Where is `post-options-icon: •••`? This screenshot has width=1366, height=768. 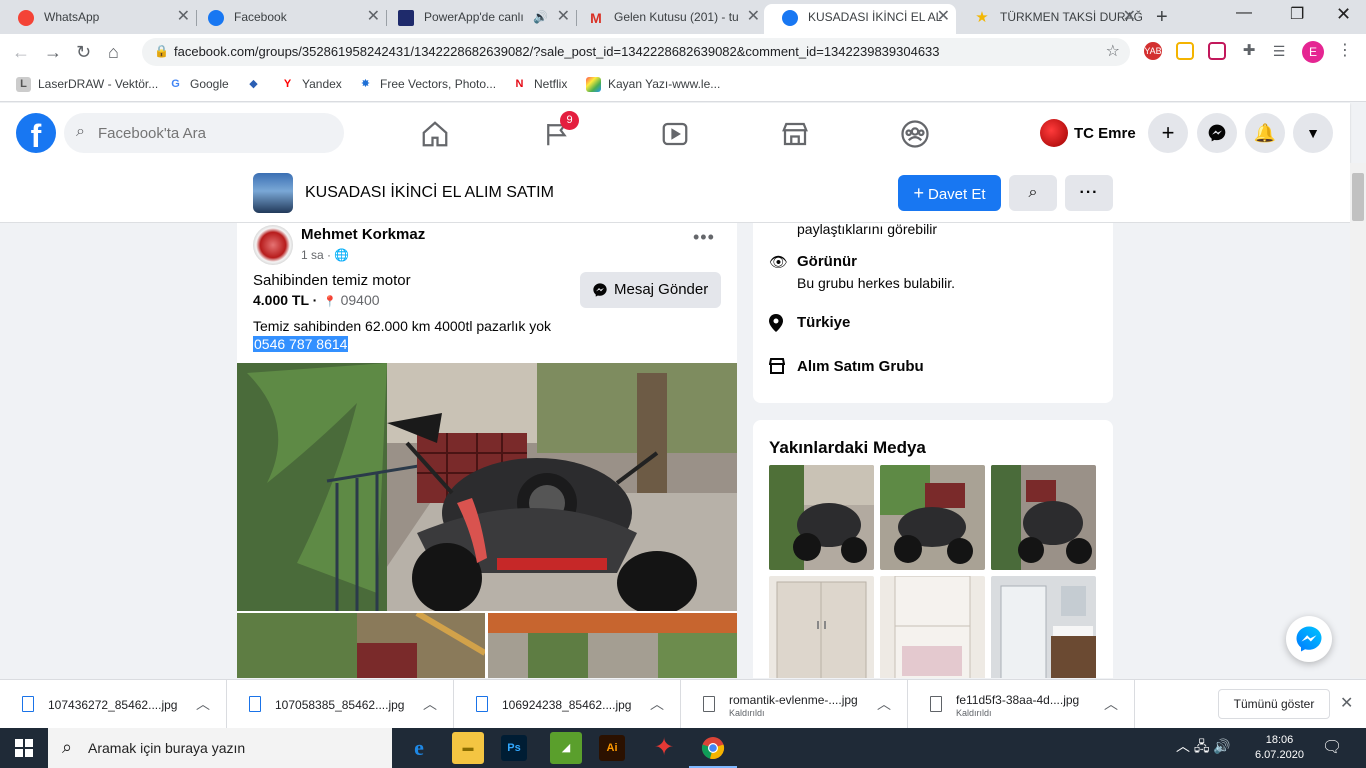
post-options-icon: ••• is located at coordinates (704, 237).